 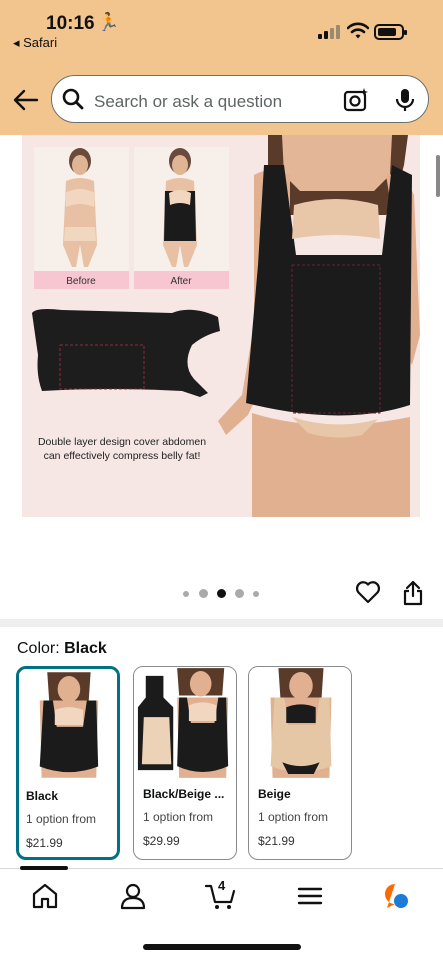 I want to click on color-option-black: Black 1 option from $21.99, so click(x=68, y=763).